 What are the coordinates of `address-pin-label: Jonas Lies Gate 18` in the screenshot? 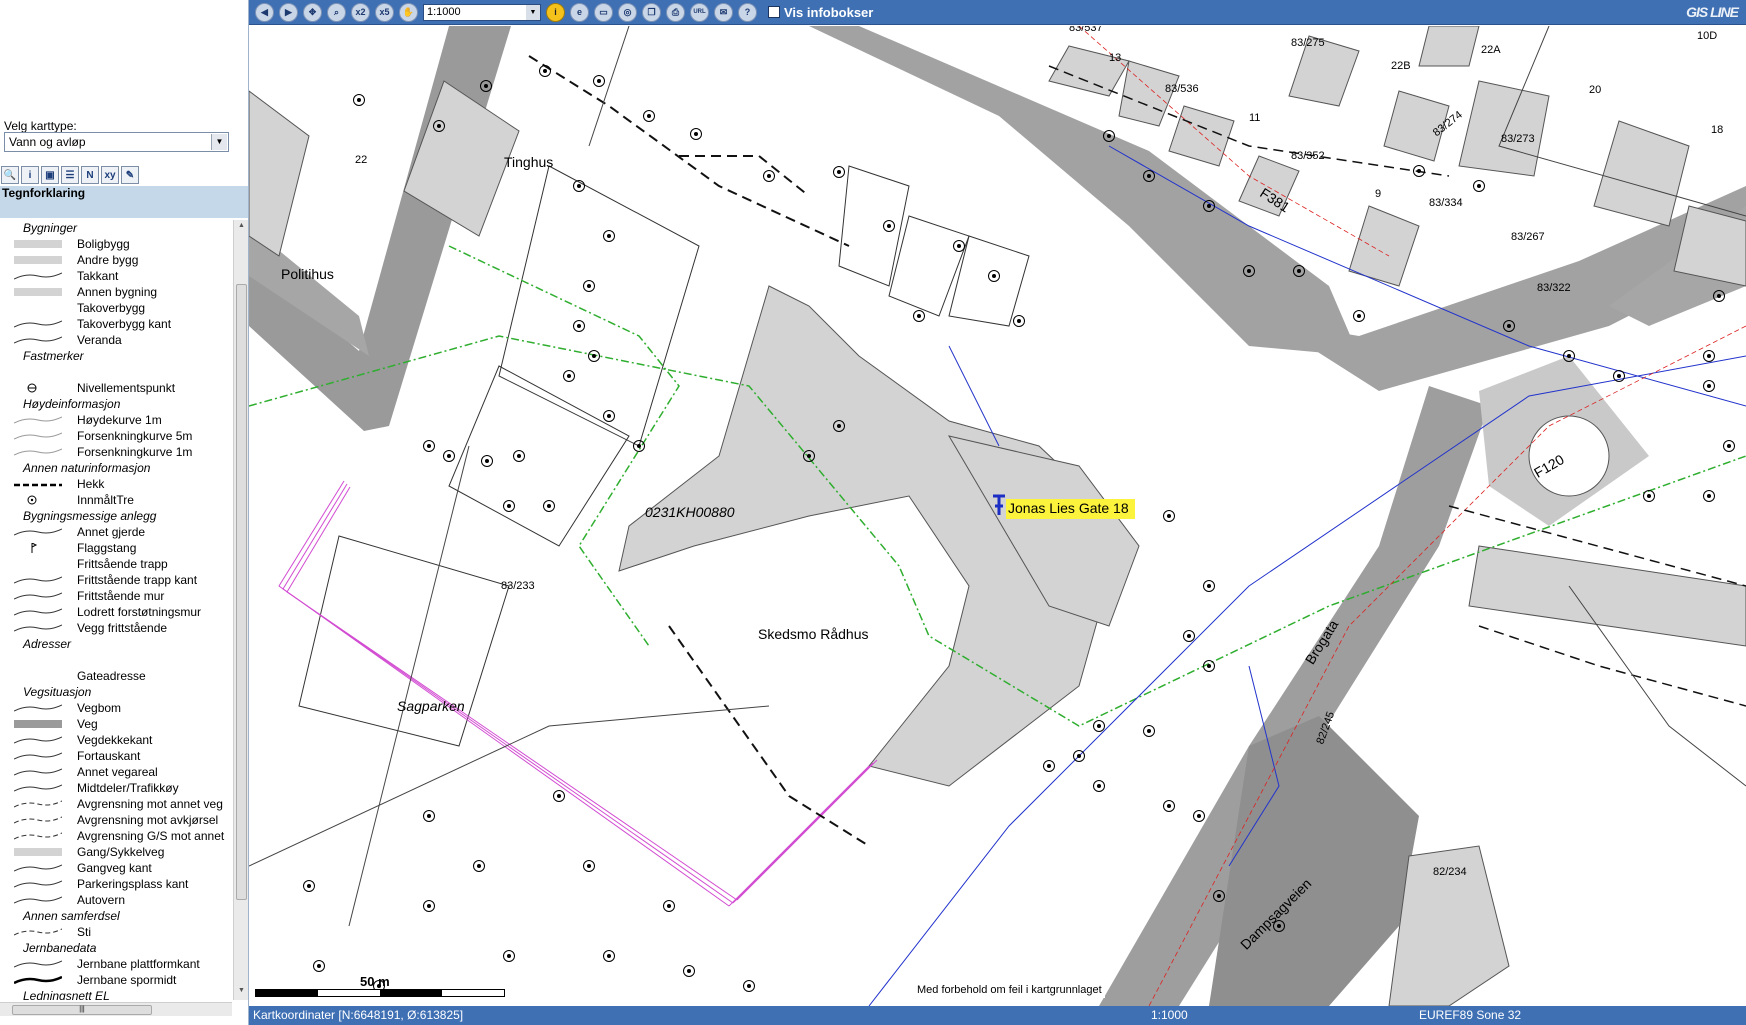 It's located at (1070, 509).